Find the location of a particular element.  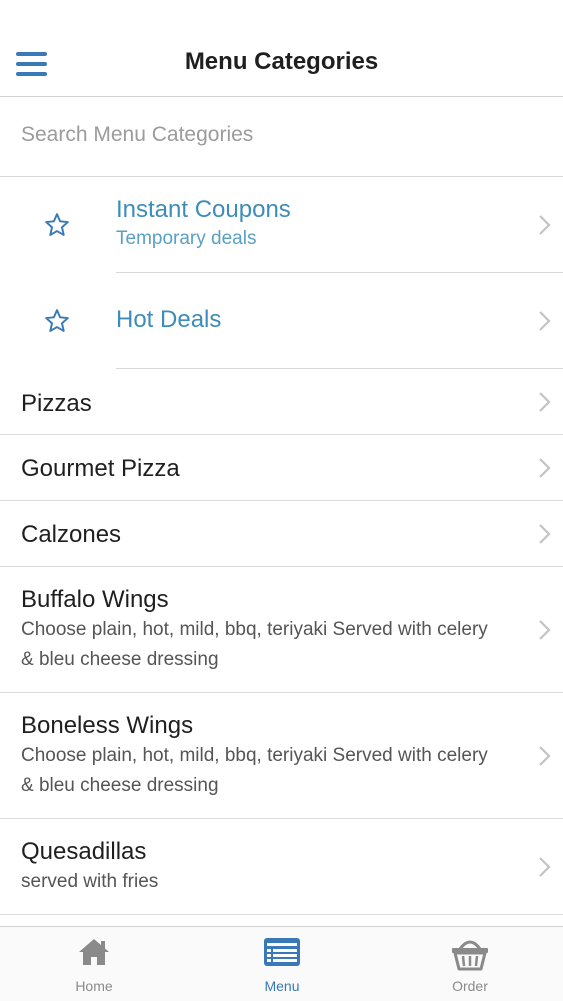

tab-label: Order is located at coordinates (470, 986).